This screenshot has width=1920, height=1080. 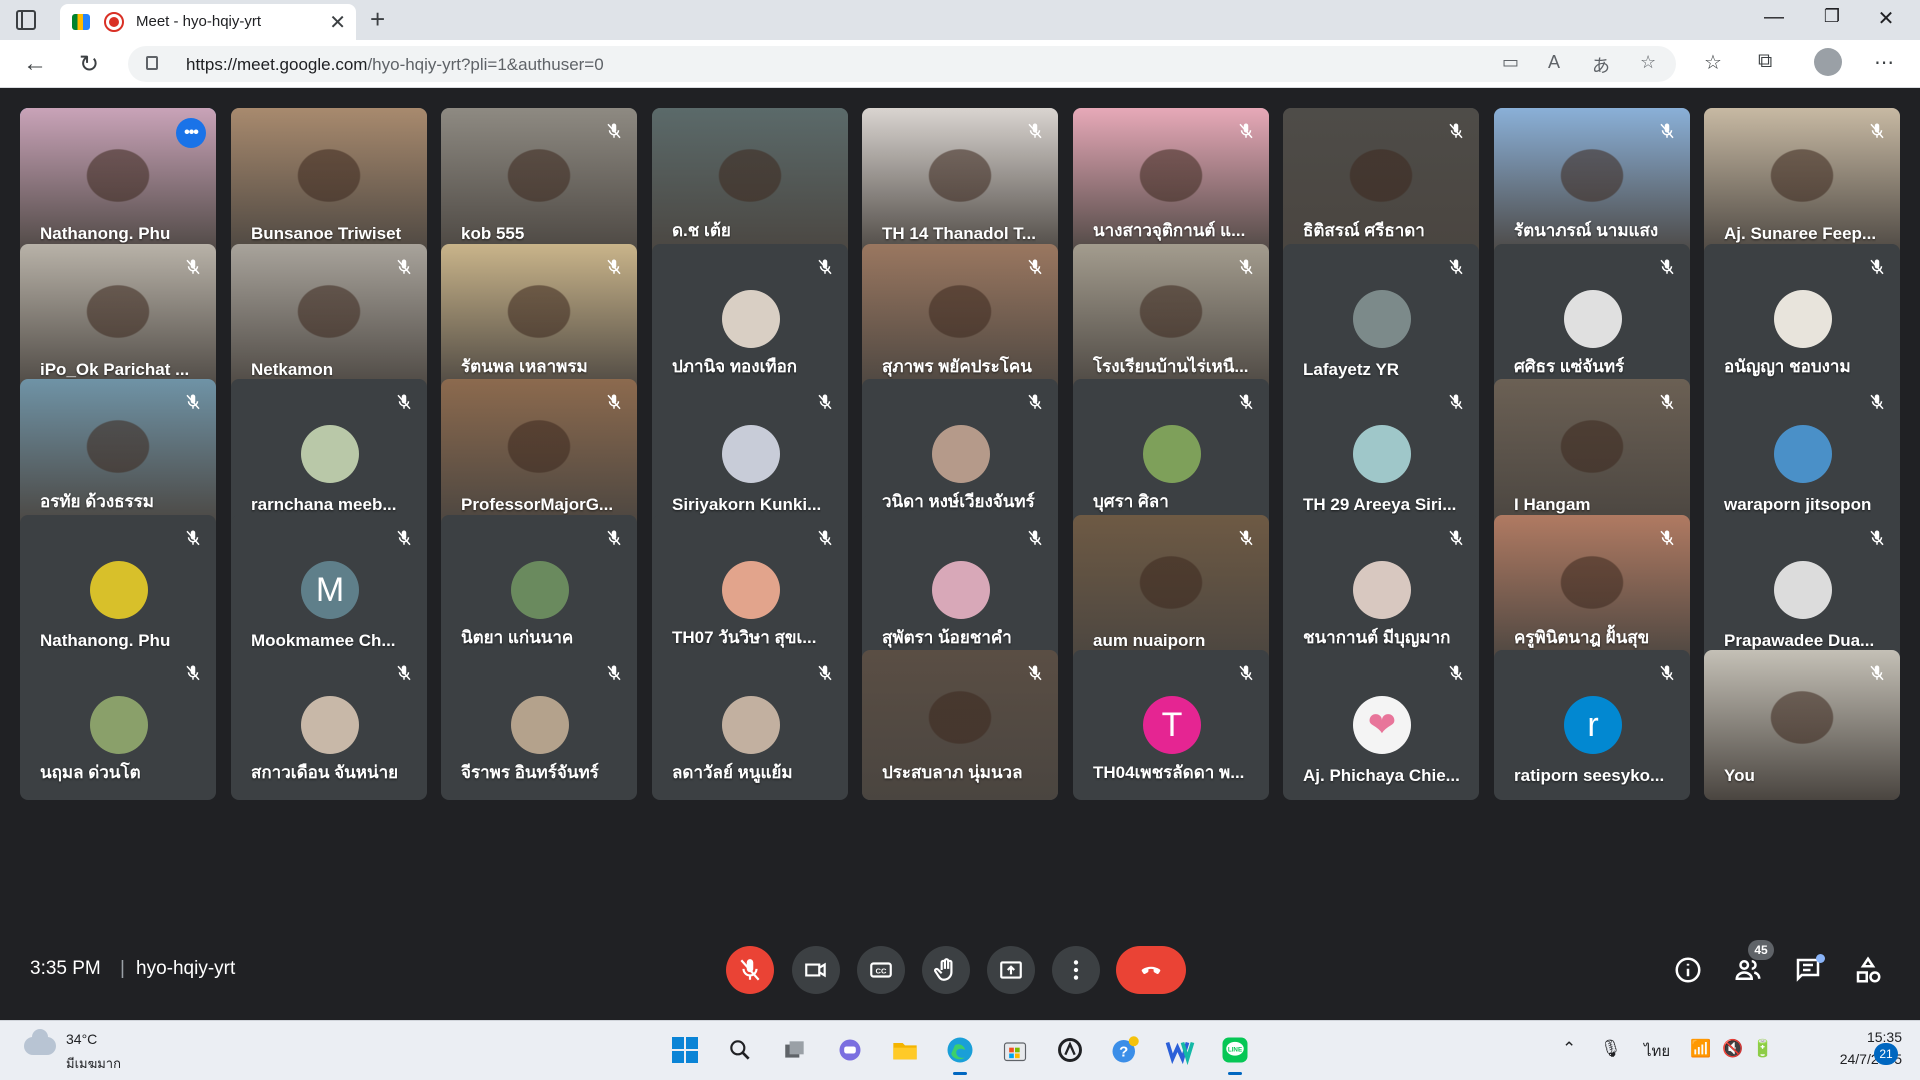 I want to click on show-hidden-icons-icon: ⌃, so click(x=1569, y=1049).